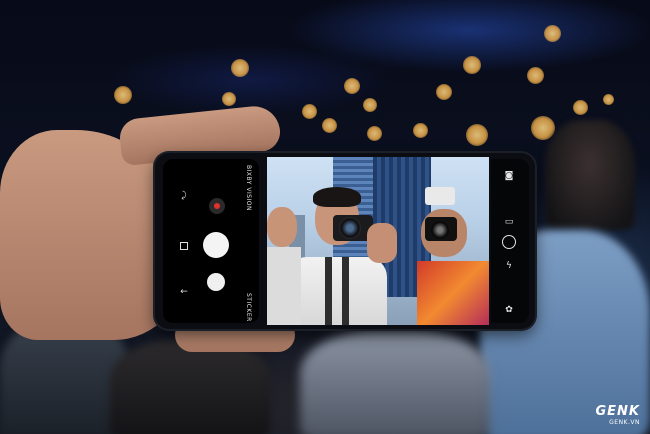 Image resolution: width=650 pixels, height=434 pixels. Describe the element at coordinates (509, 310) in the screenshot. I see `settings-icon: ✿` at that location.